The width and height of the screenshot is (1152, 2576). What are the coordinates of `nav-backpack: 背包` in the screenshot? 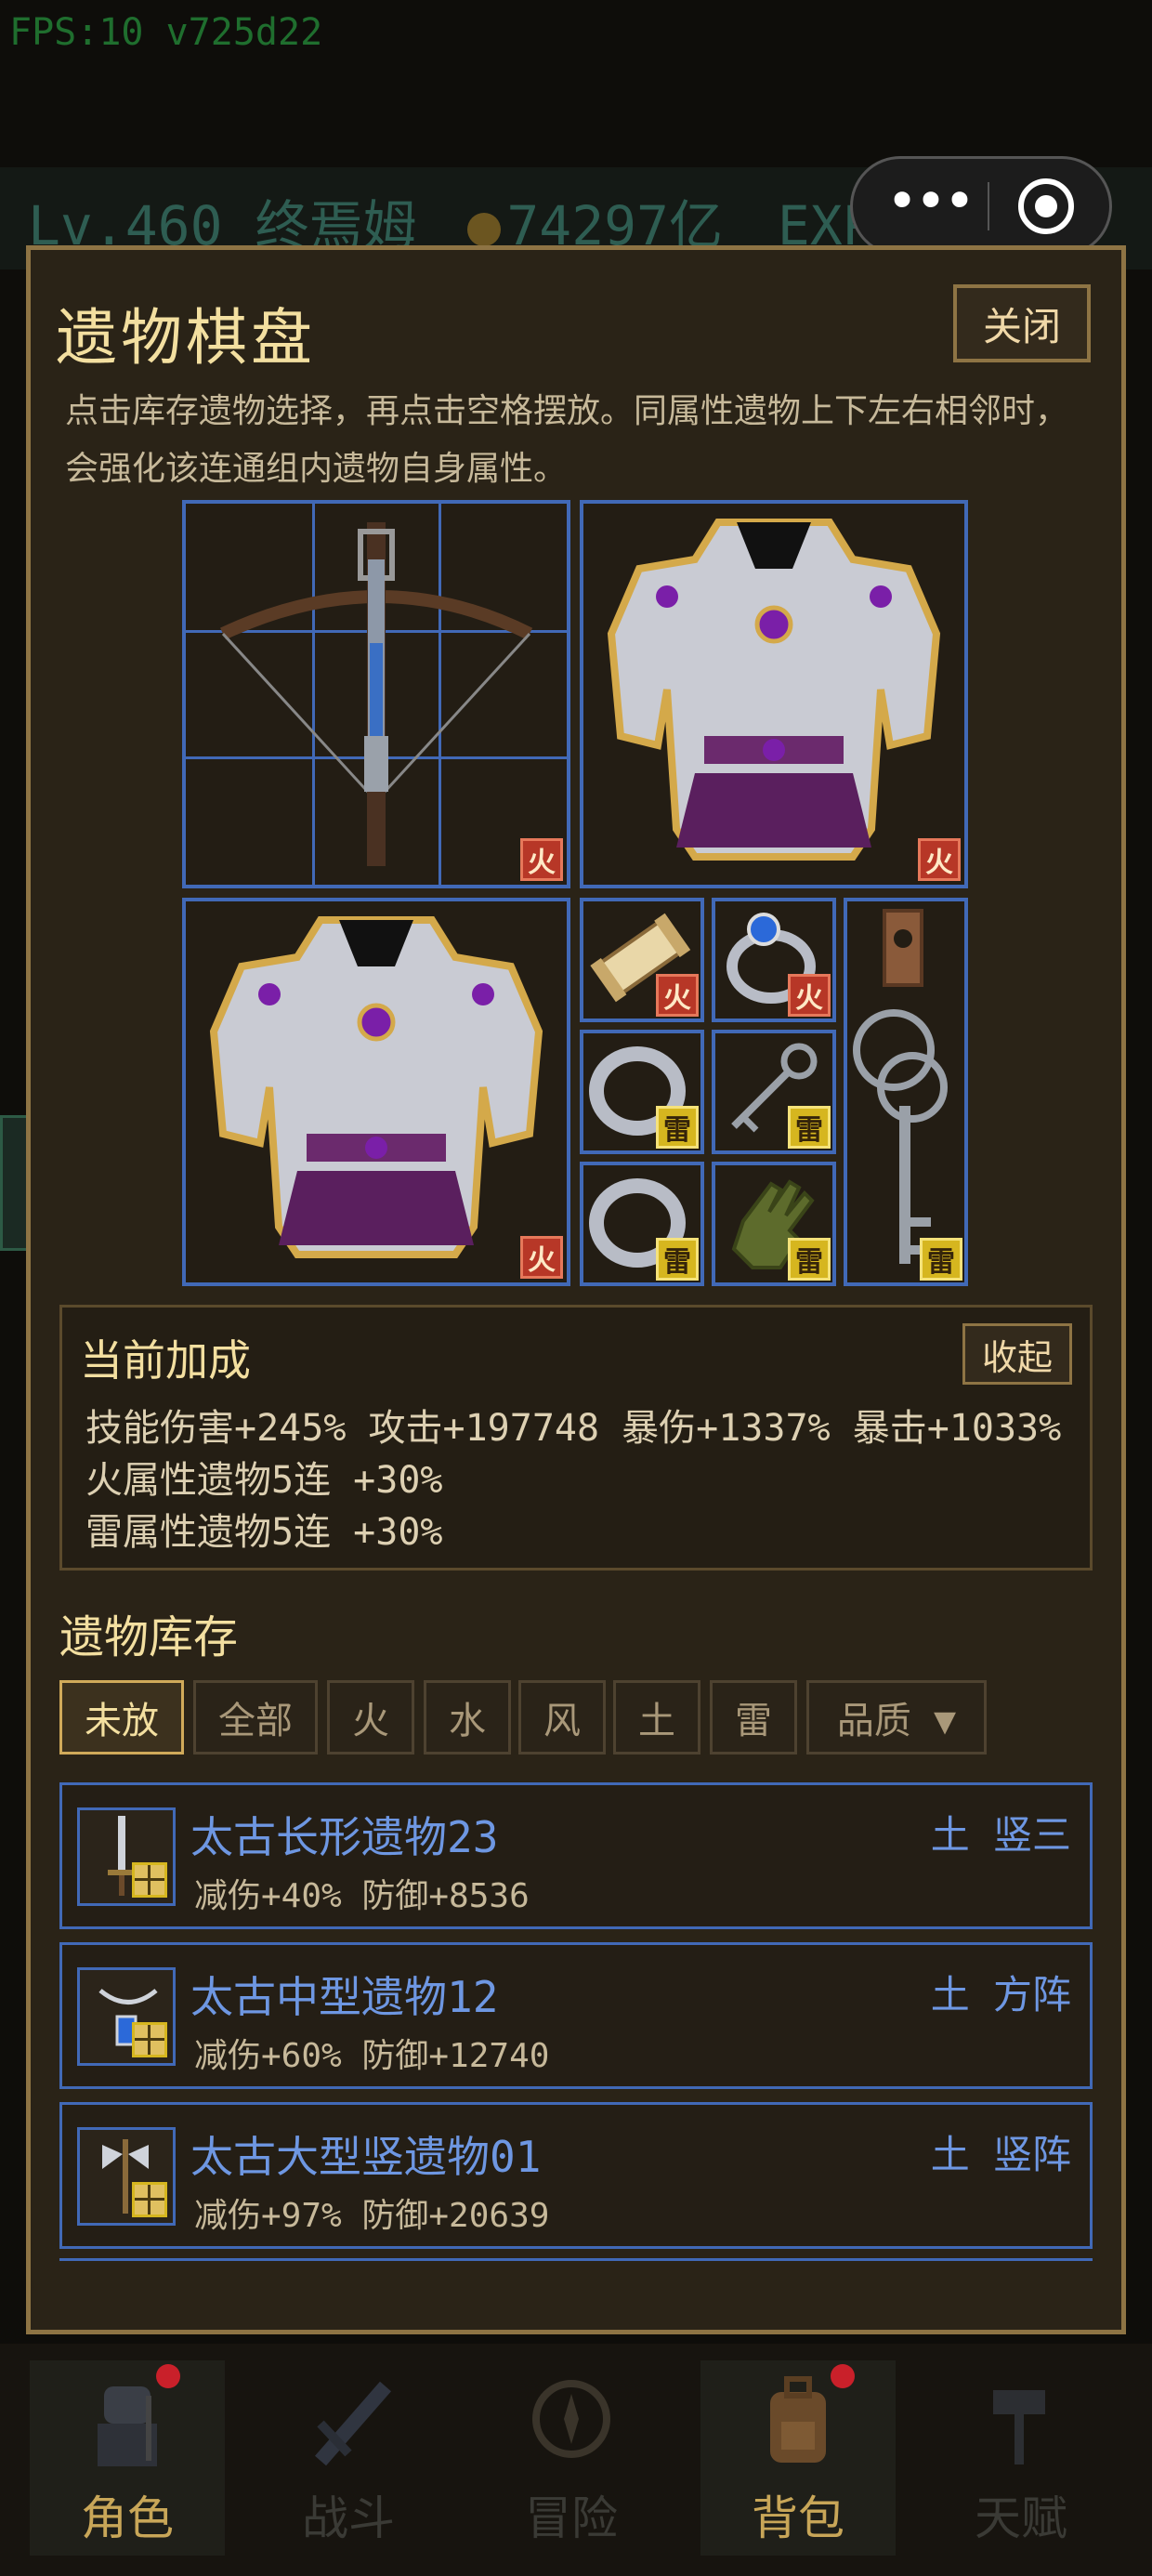 It's located at (798, 2458).